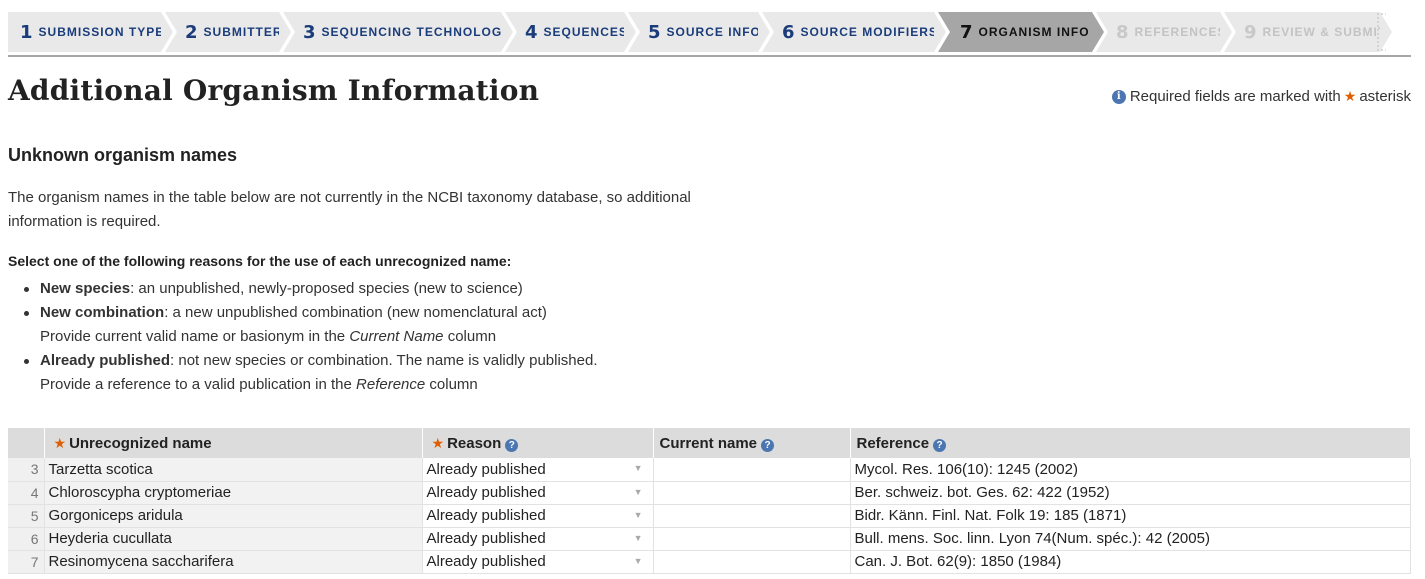 Image resolution: width=1425 pixels, height=579 pixels. Describe the element at coordinates (1034, 32) in the screenshot. I see `step-label: ORGANISM INFO` at that location.